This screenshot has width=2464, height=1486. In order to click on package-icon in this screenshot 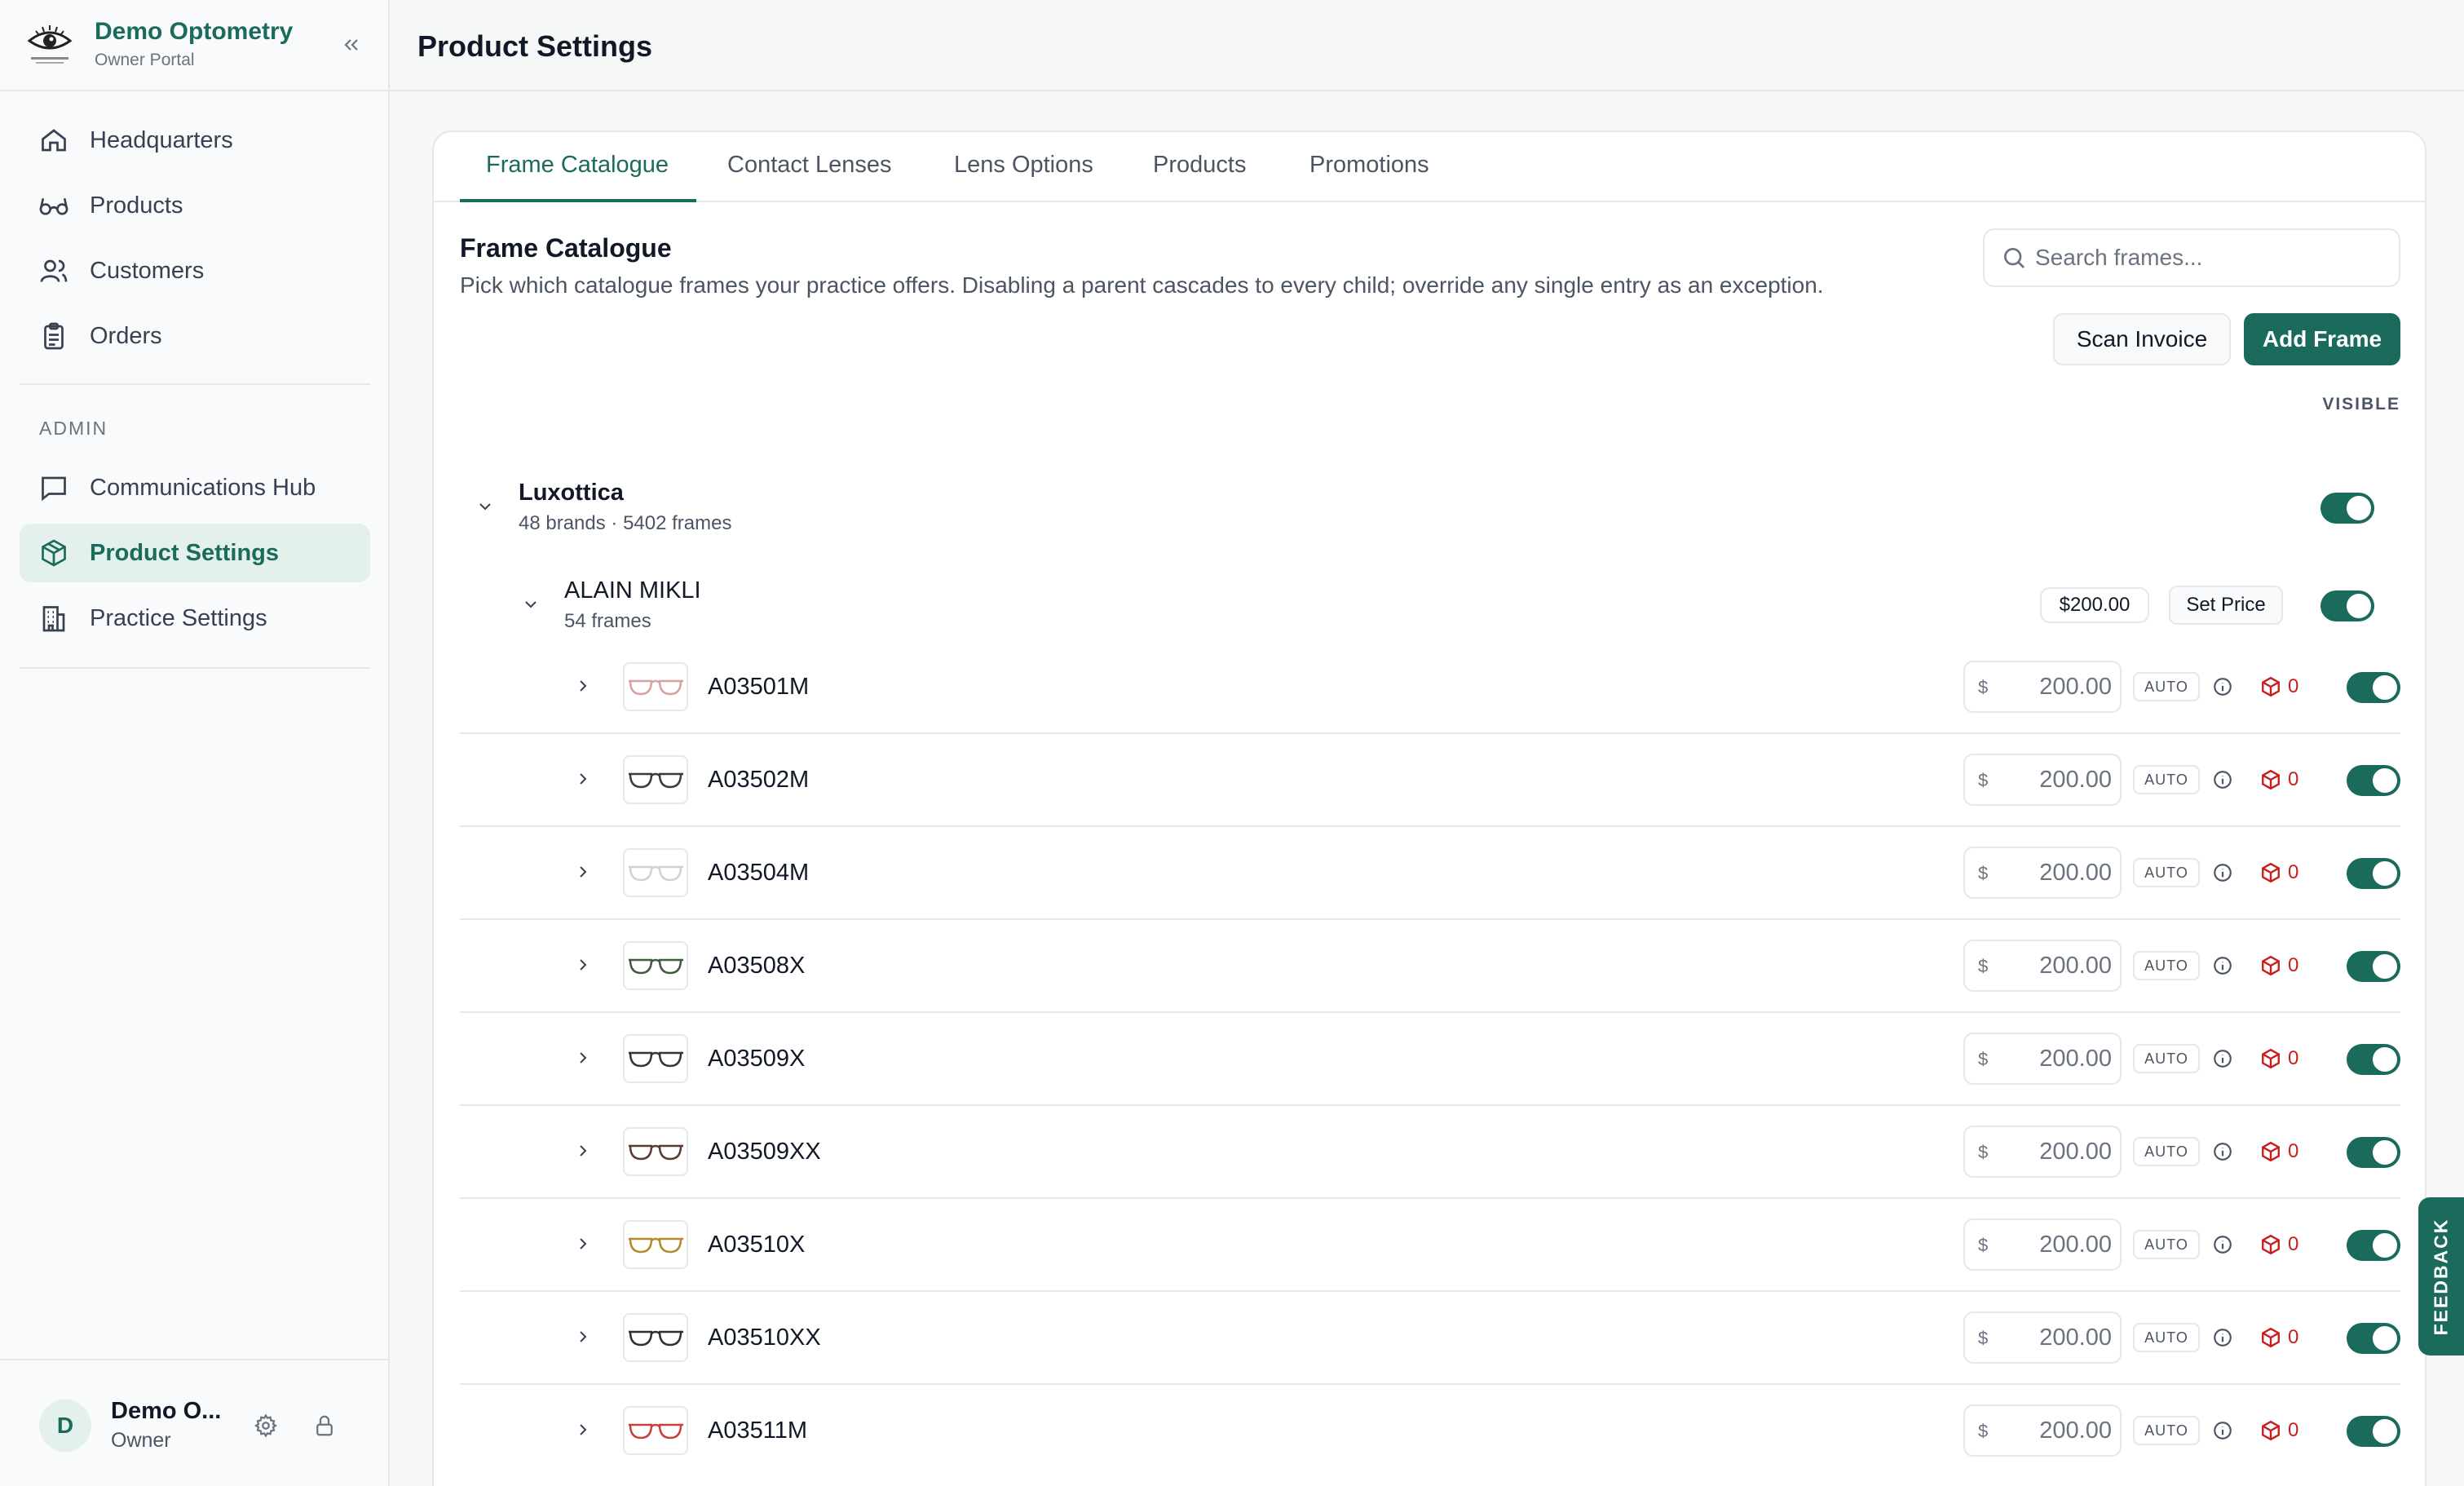, I will do `click(2271, 1430)`.